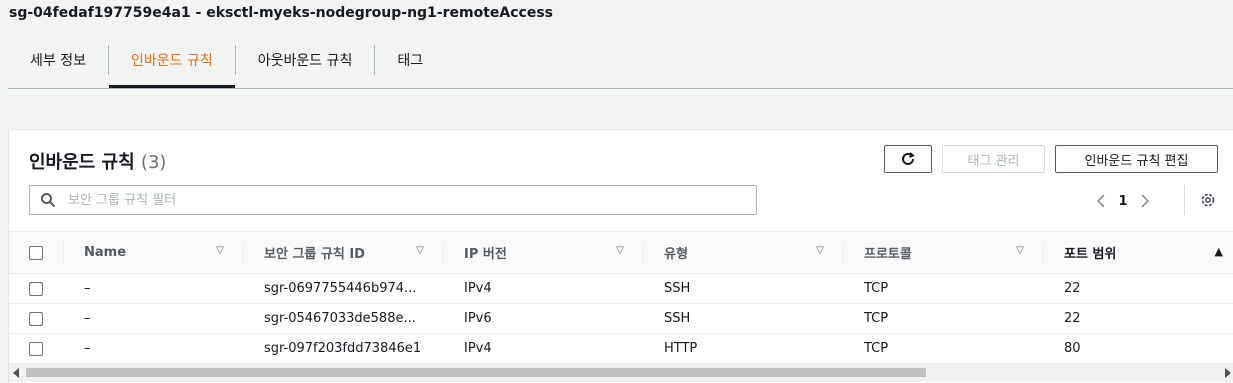 This screenshot has height=383, width=1233. I want to click on column-header-port-range: 포트 범위 ▲, so click(1138, 252).